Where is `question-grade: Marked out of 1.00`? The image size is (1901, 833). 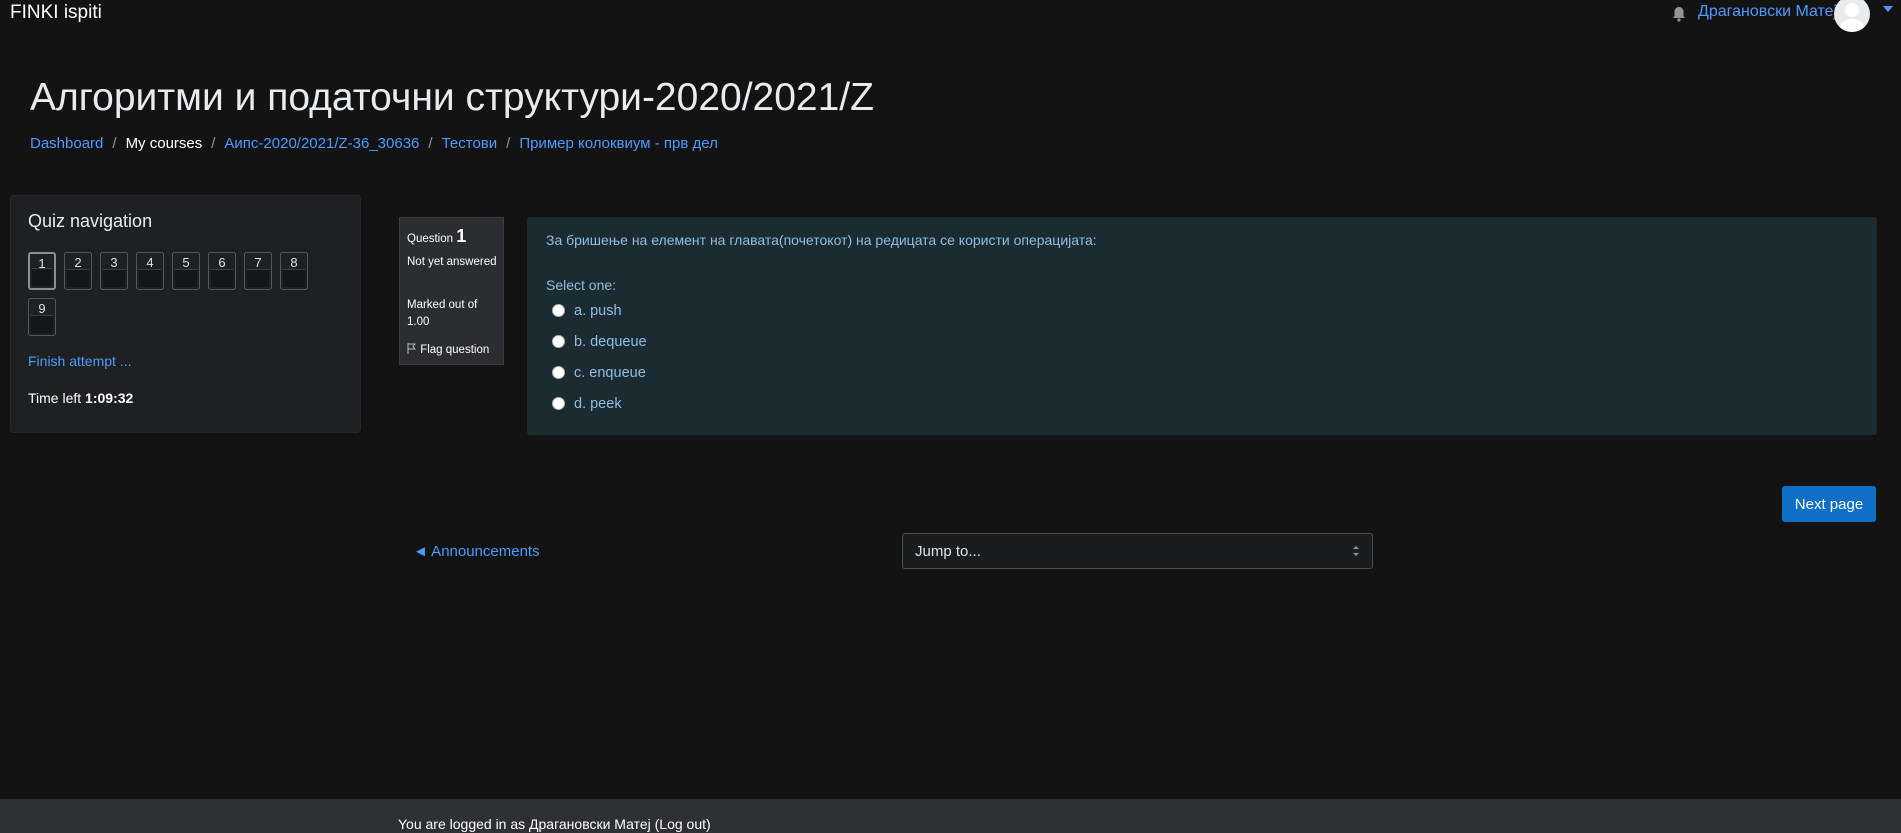 question-grade: Marked out of 1.00 is located at coordinates (442, 313).